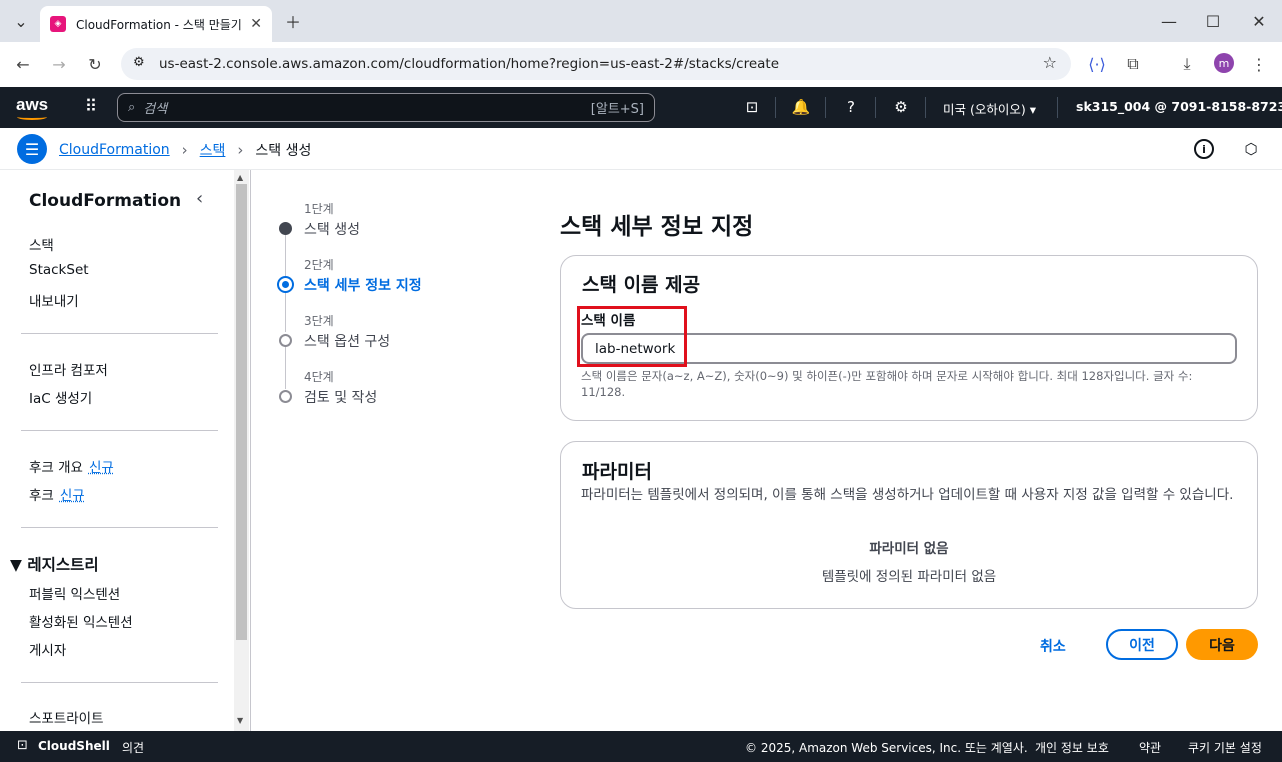 The image size is (1282, 762). Describe the element at coordinates (32, 149) in the screenshot. I see `hamburger-menu-icon: ☰` at that location.